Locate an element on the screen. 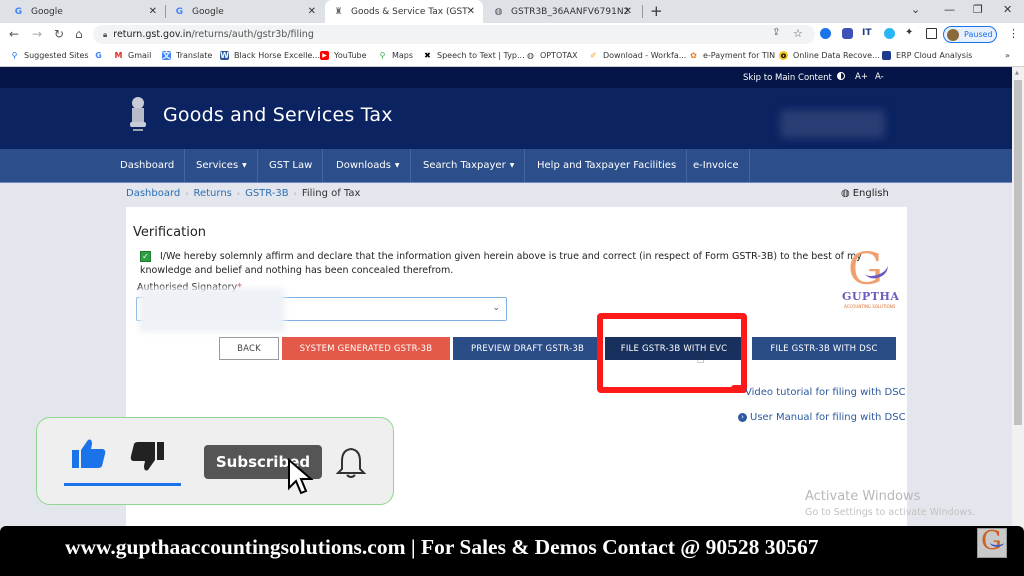  like-underline is located at coordinates (122, 484).